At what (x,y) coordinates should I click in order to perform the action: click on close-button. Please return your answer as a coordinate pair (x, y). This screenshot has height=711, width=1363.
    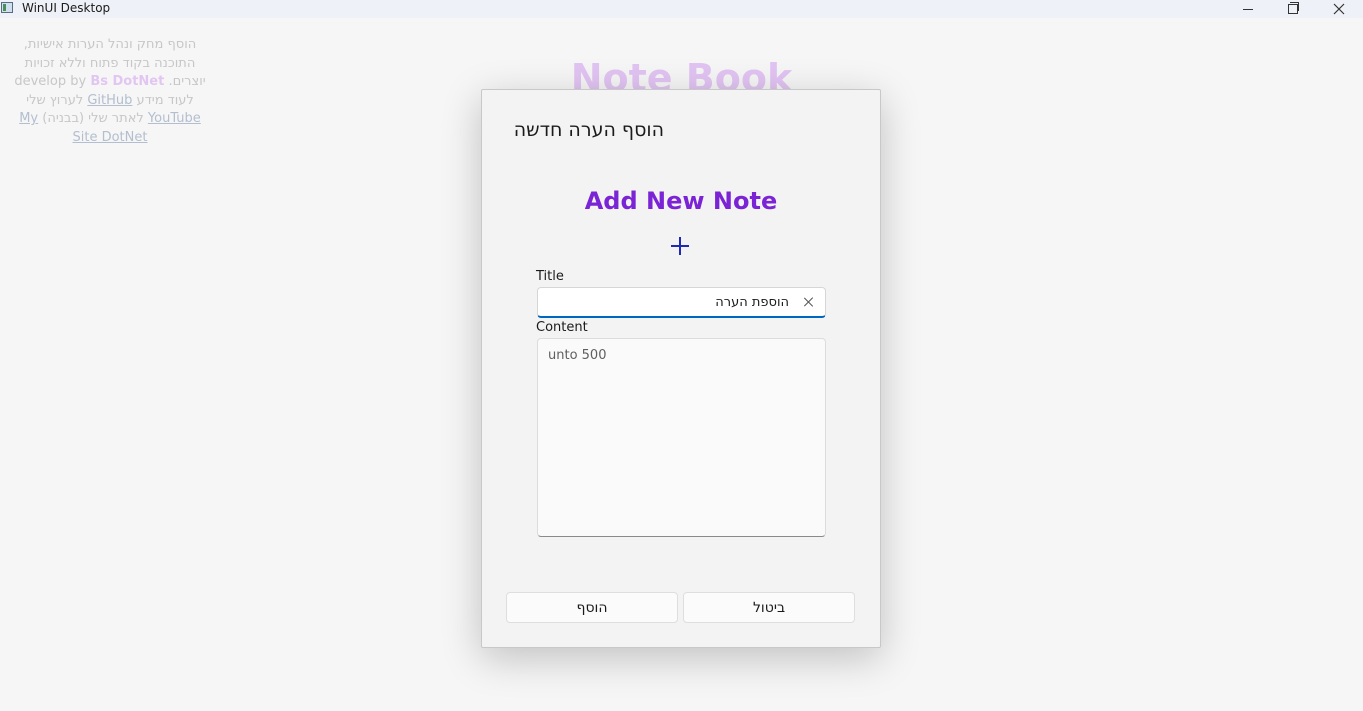
    Looking at the image, I should click on (1339, 9).